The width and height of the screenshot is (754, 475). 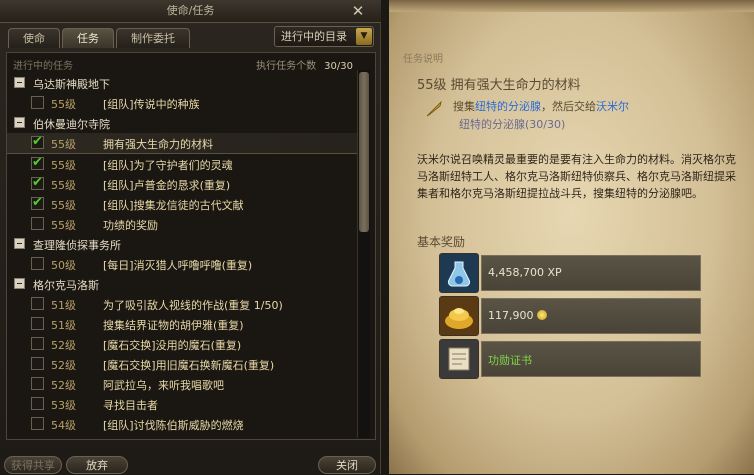 What do you see at coordinates (510, 360) in the screenshot?
I see `reward-certificate-value: 功勋证书` at bounding box center [510, 360].